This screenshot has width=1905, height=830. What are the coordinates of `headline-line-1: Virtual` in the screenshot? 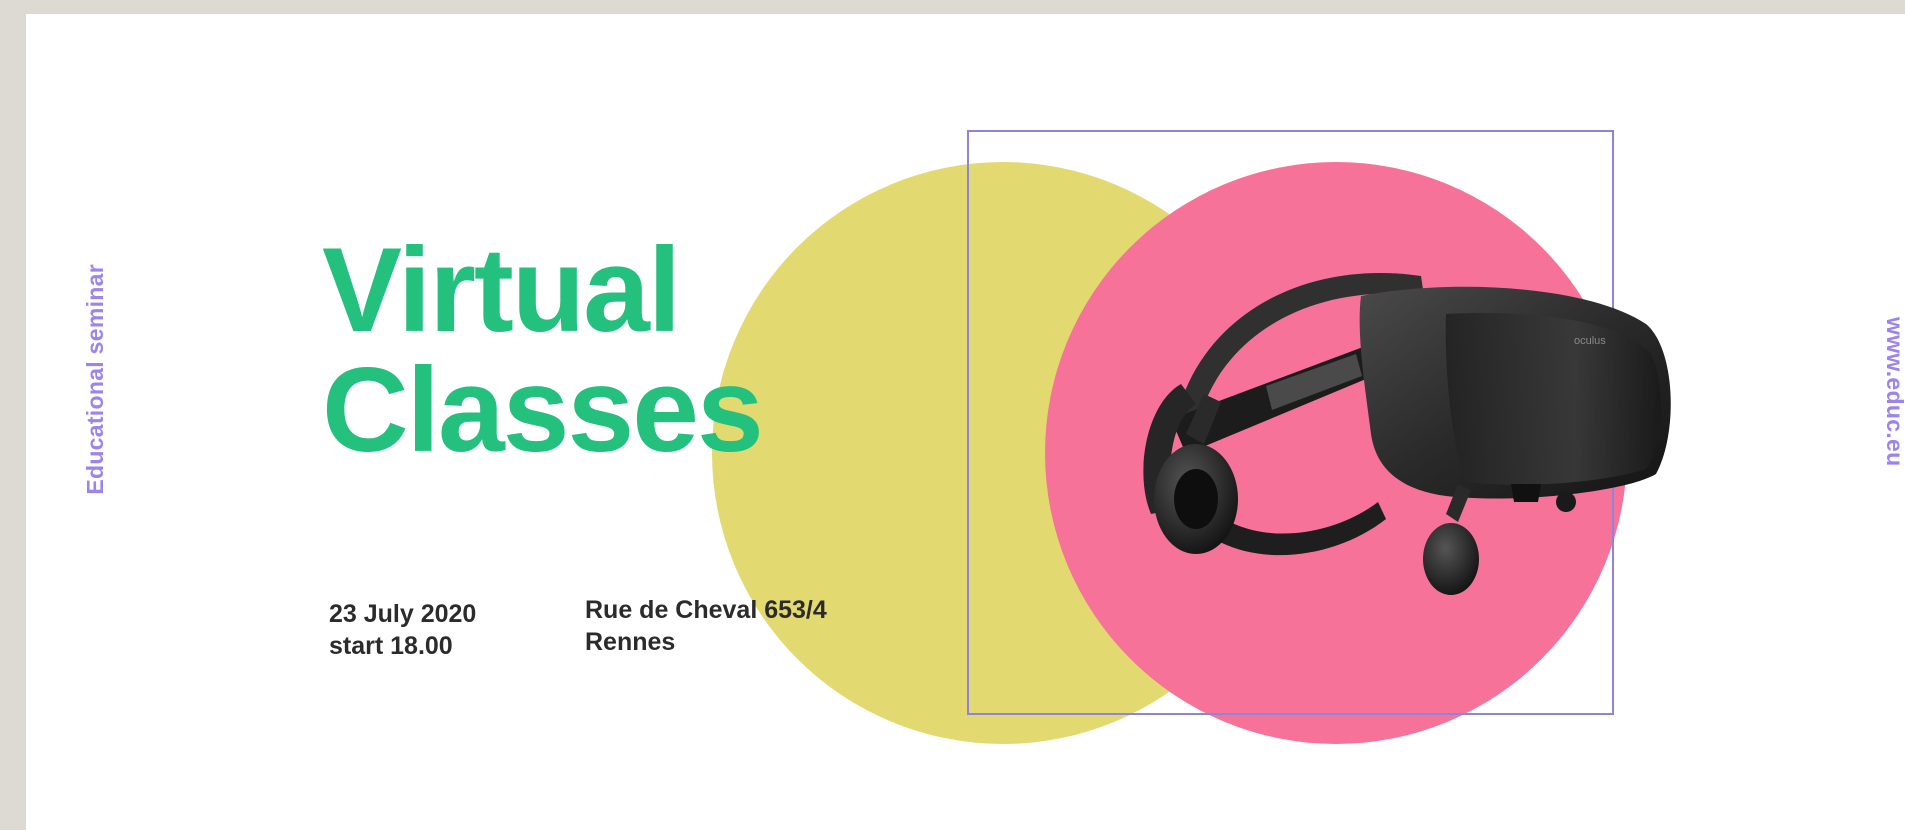 It's located at (501, 290).